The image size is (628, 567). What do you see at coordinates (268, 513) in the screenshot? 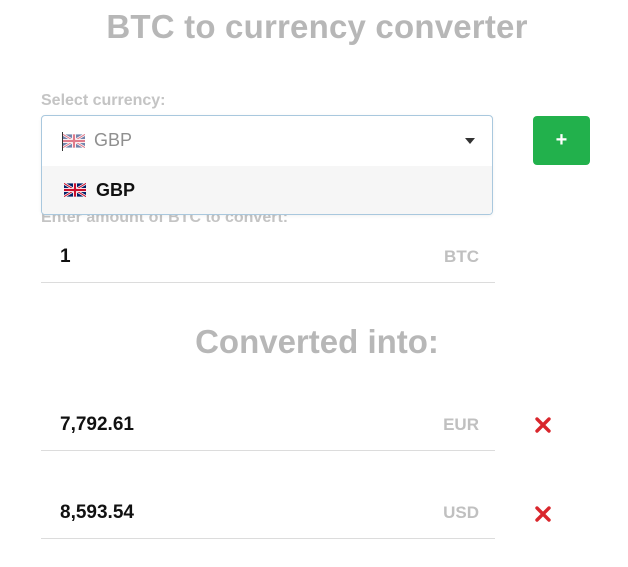
I see `converted-row: 8,593.54 USD` at bounding box center [268, 513].